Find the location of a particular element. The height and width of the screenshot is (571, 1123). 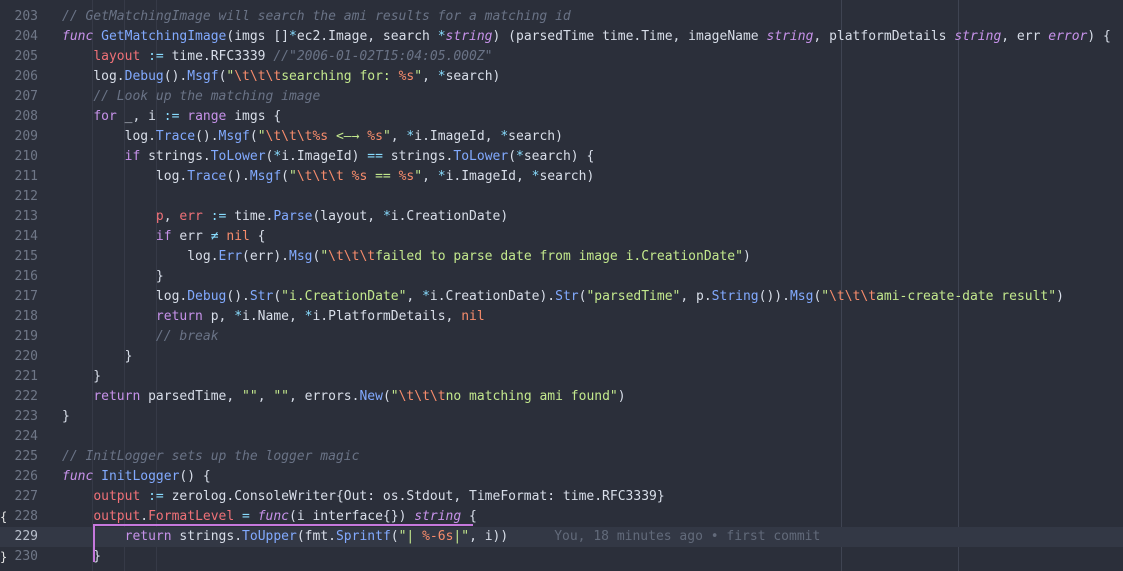

code-text: if err ≠ nil { is located at coordinates (164, 237).